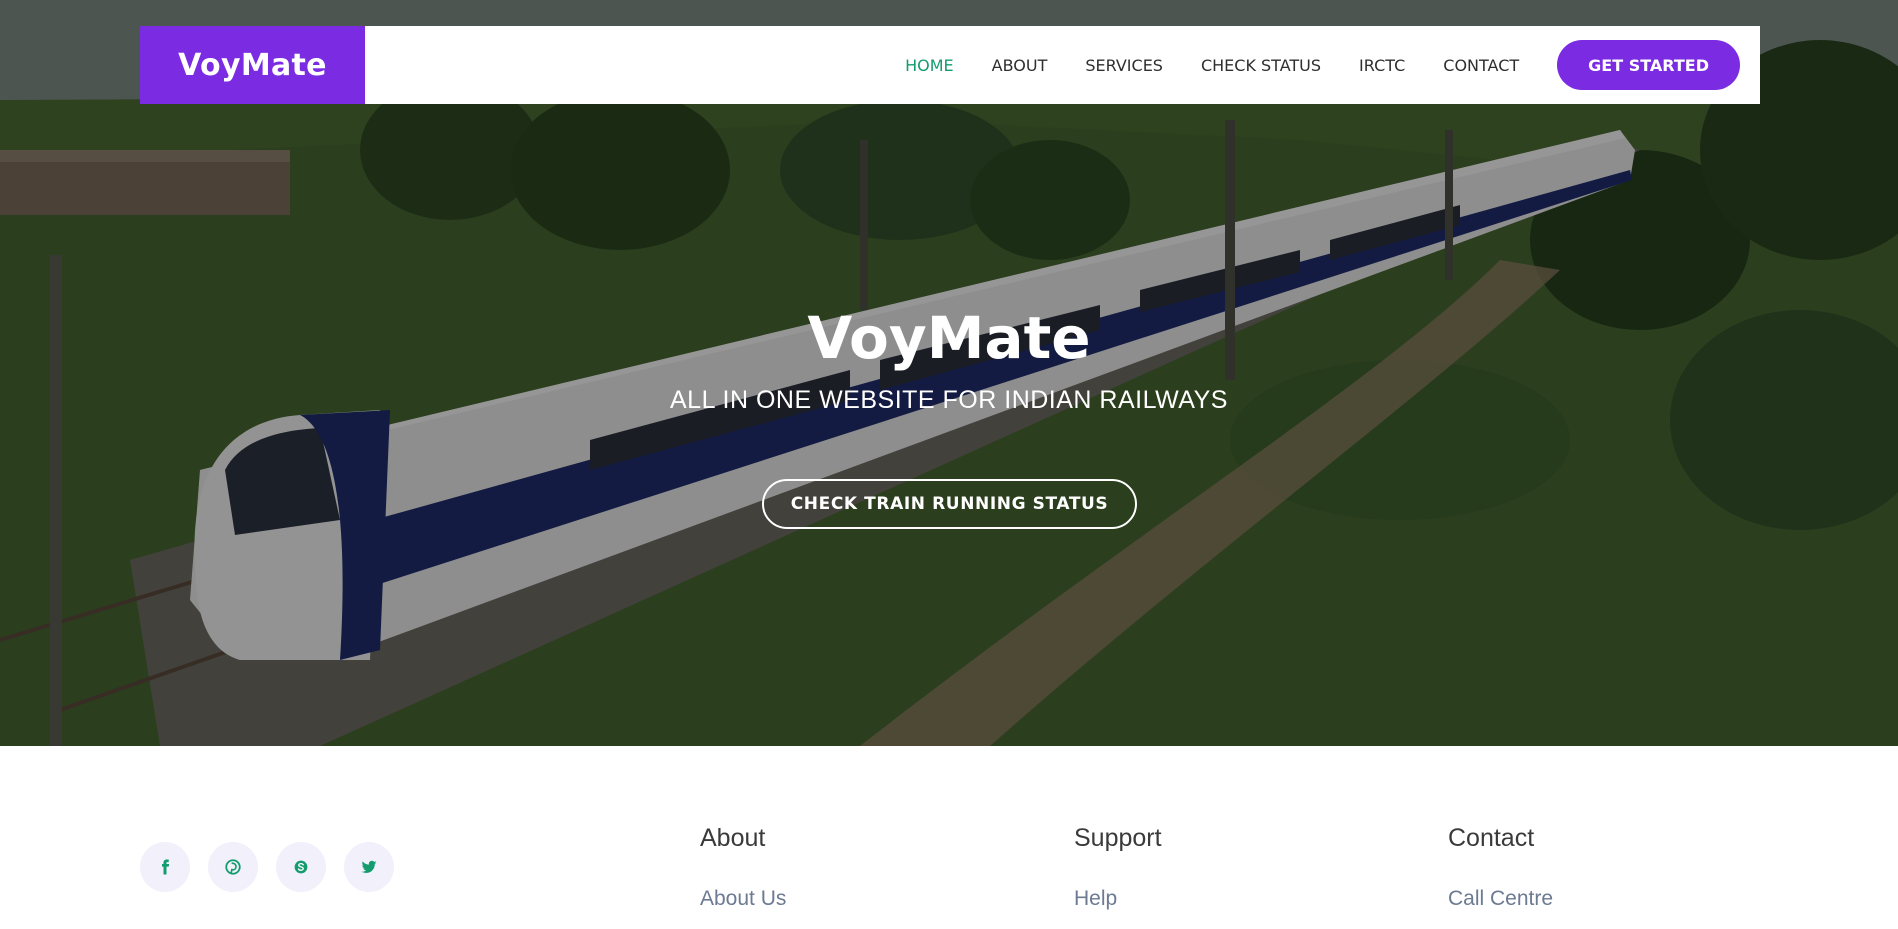 The height and width of the screenshot is (929, 1898). I want to click on social-links, so click(276, 867).